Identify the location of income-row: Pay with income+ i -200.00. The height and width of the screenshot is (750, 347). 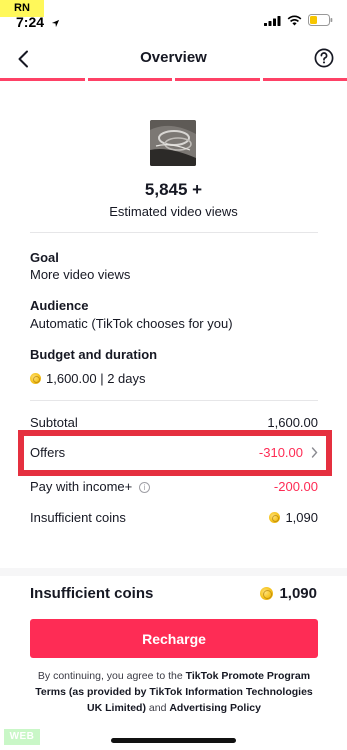
(174, 486).